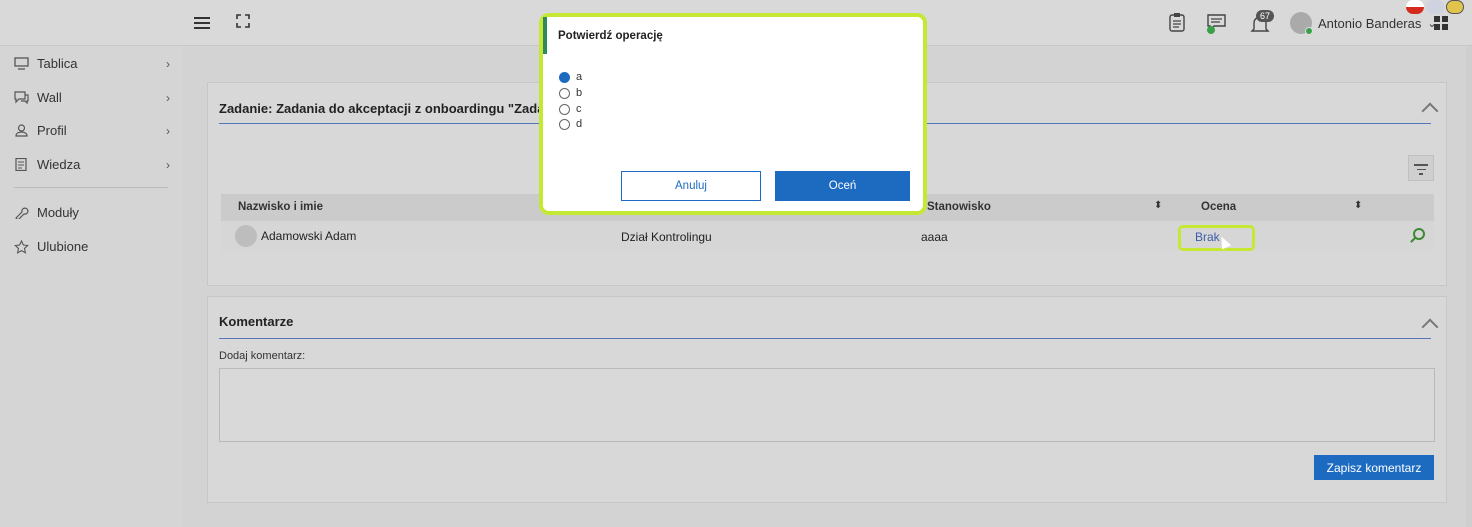  Describe the element at coordinates (1158, 205) in the screenshot. I see `sort-position-icon: ⬍` at that location.